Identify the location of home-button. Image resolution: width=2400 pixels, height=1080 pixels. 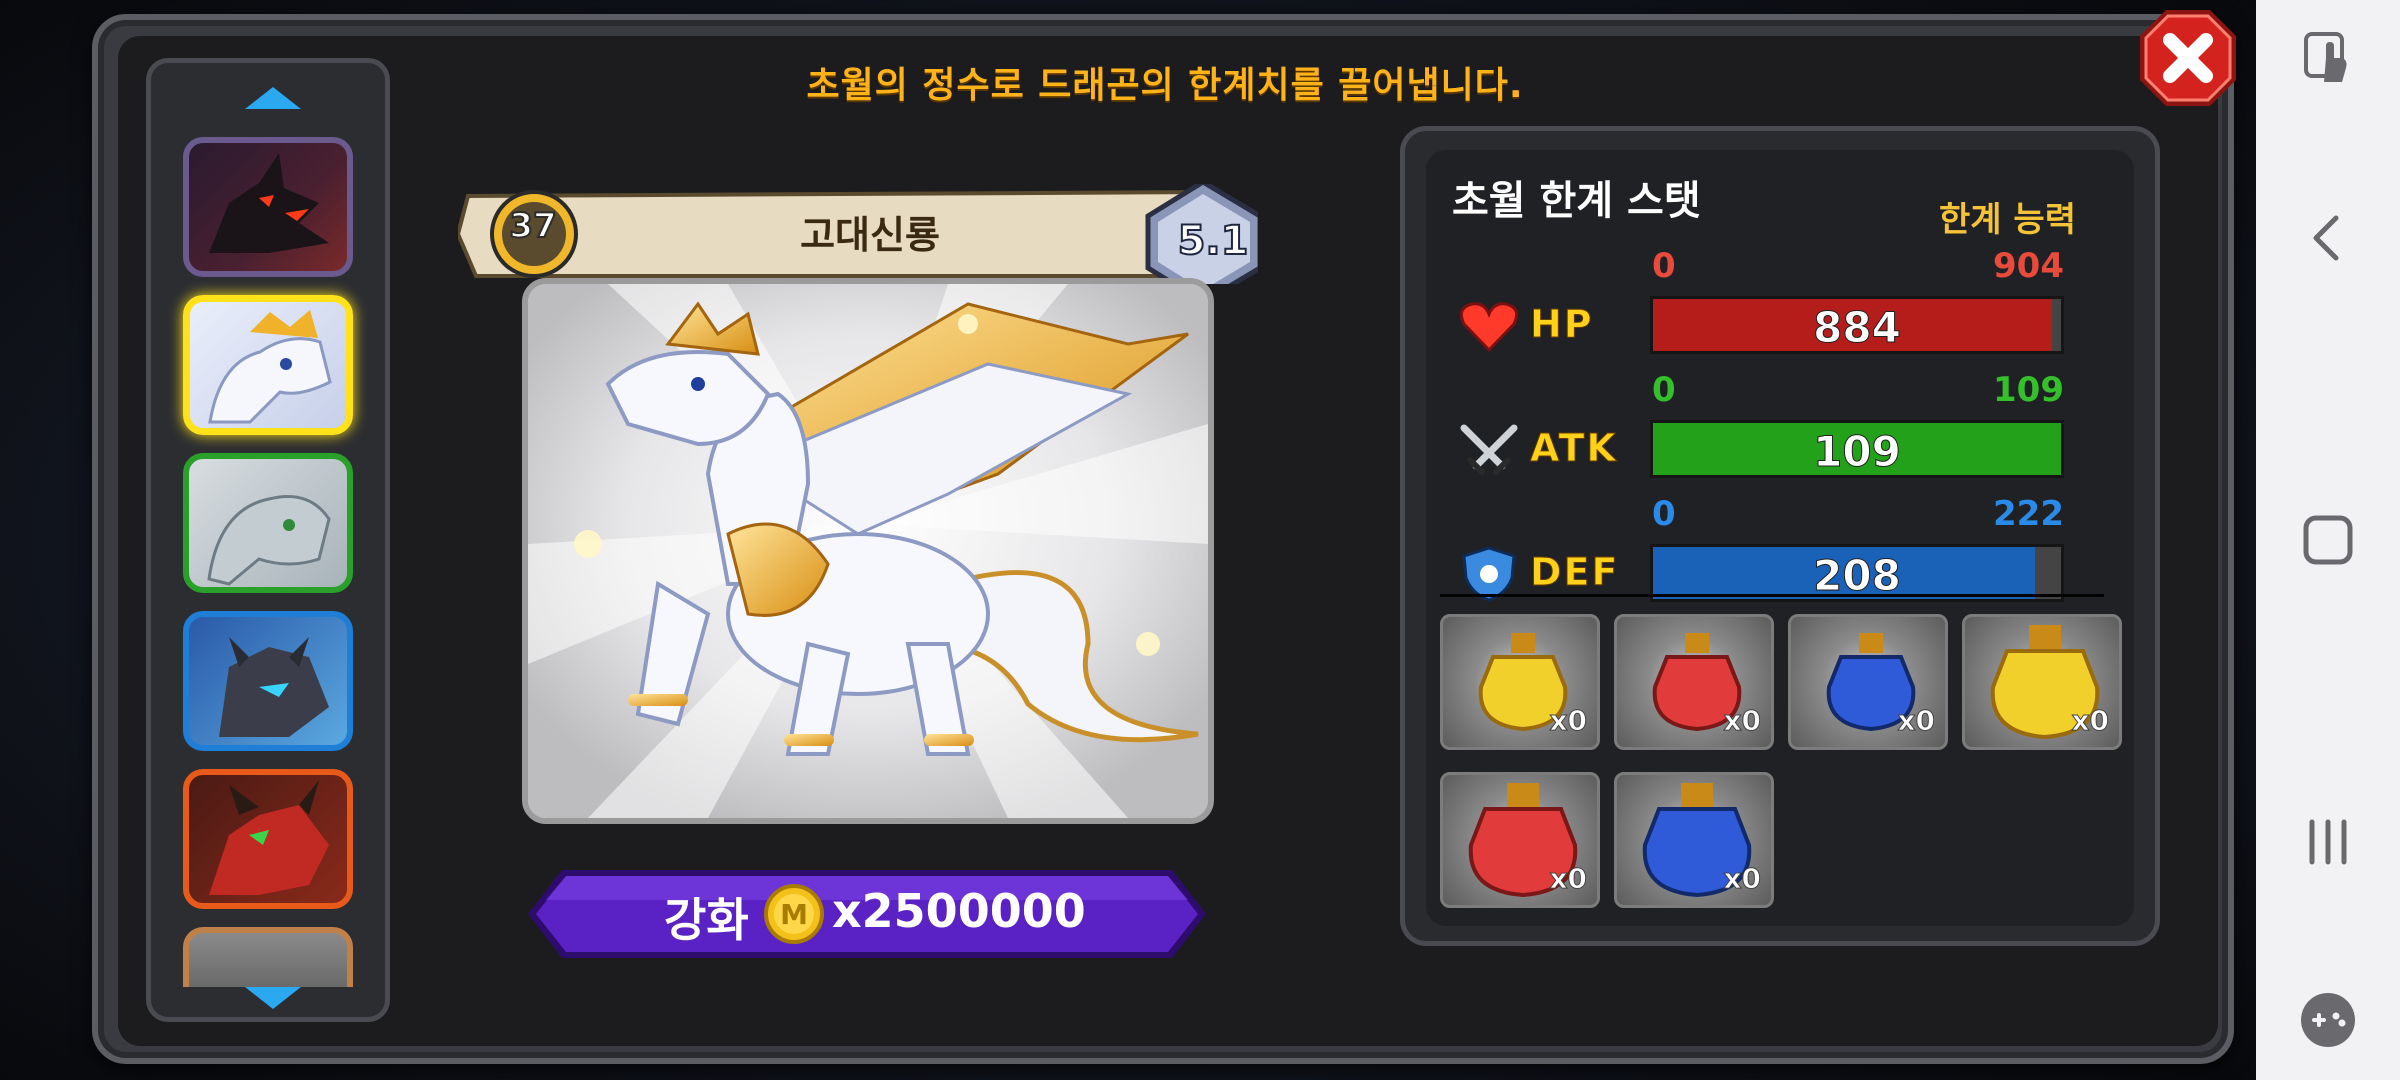
(2328, 540).